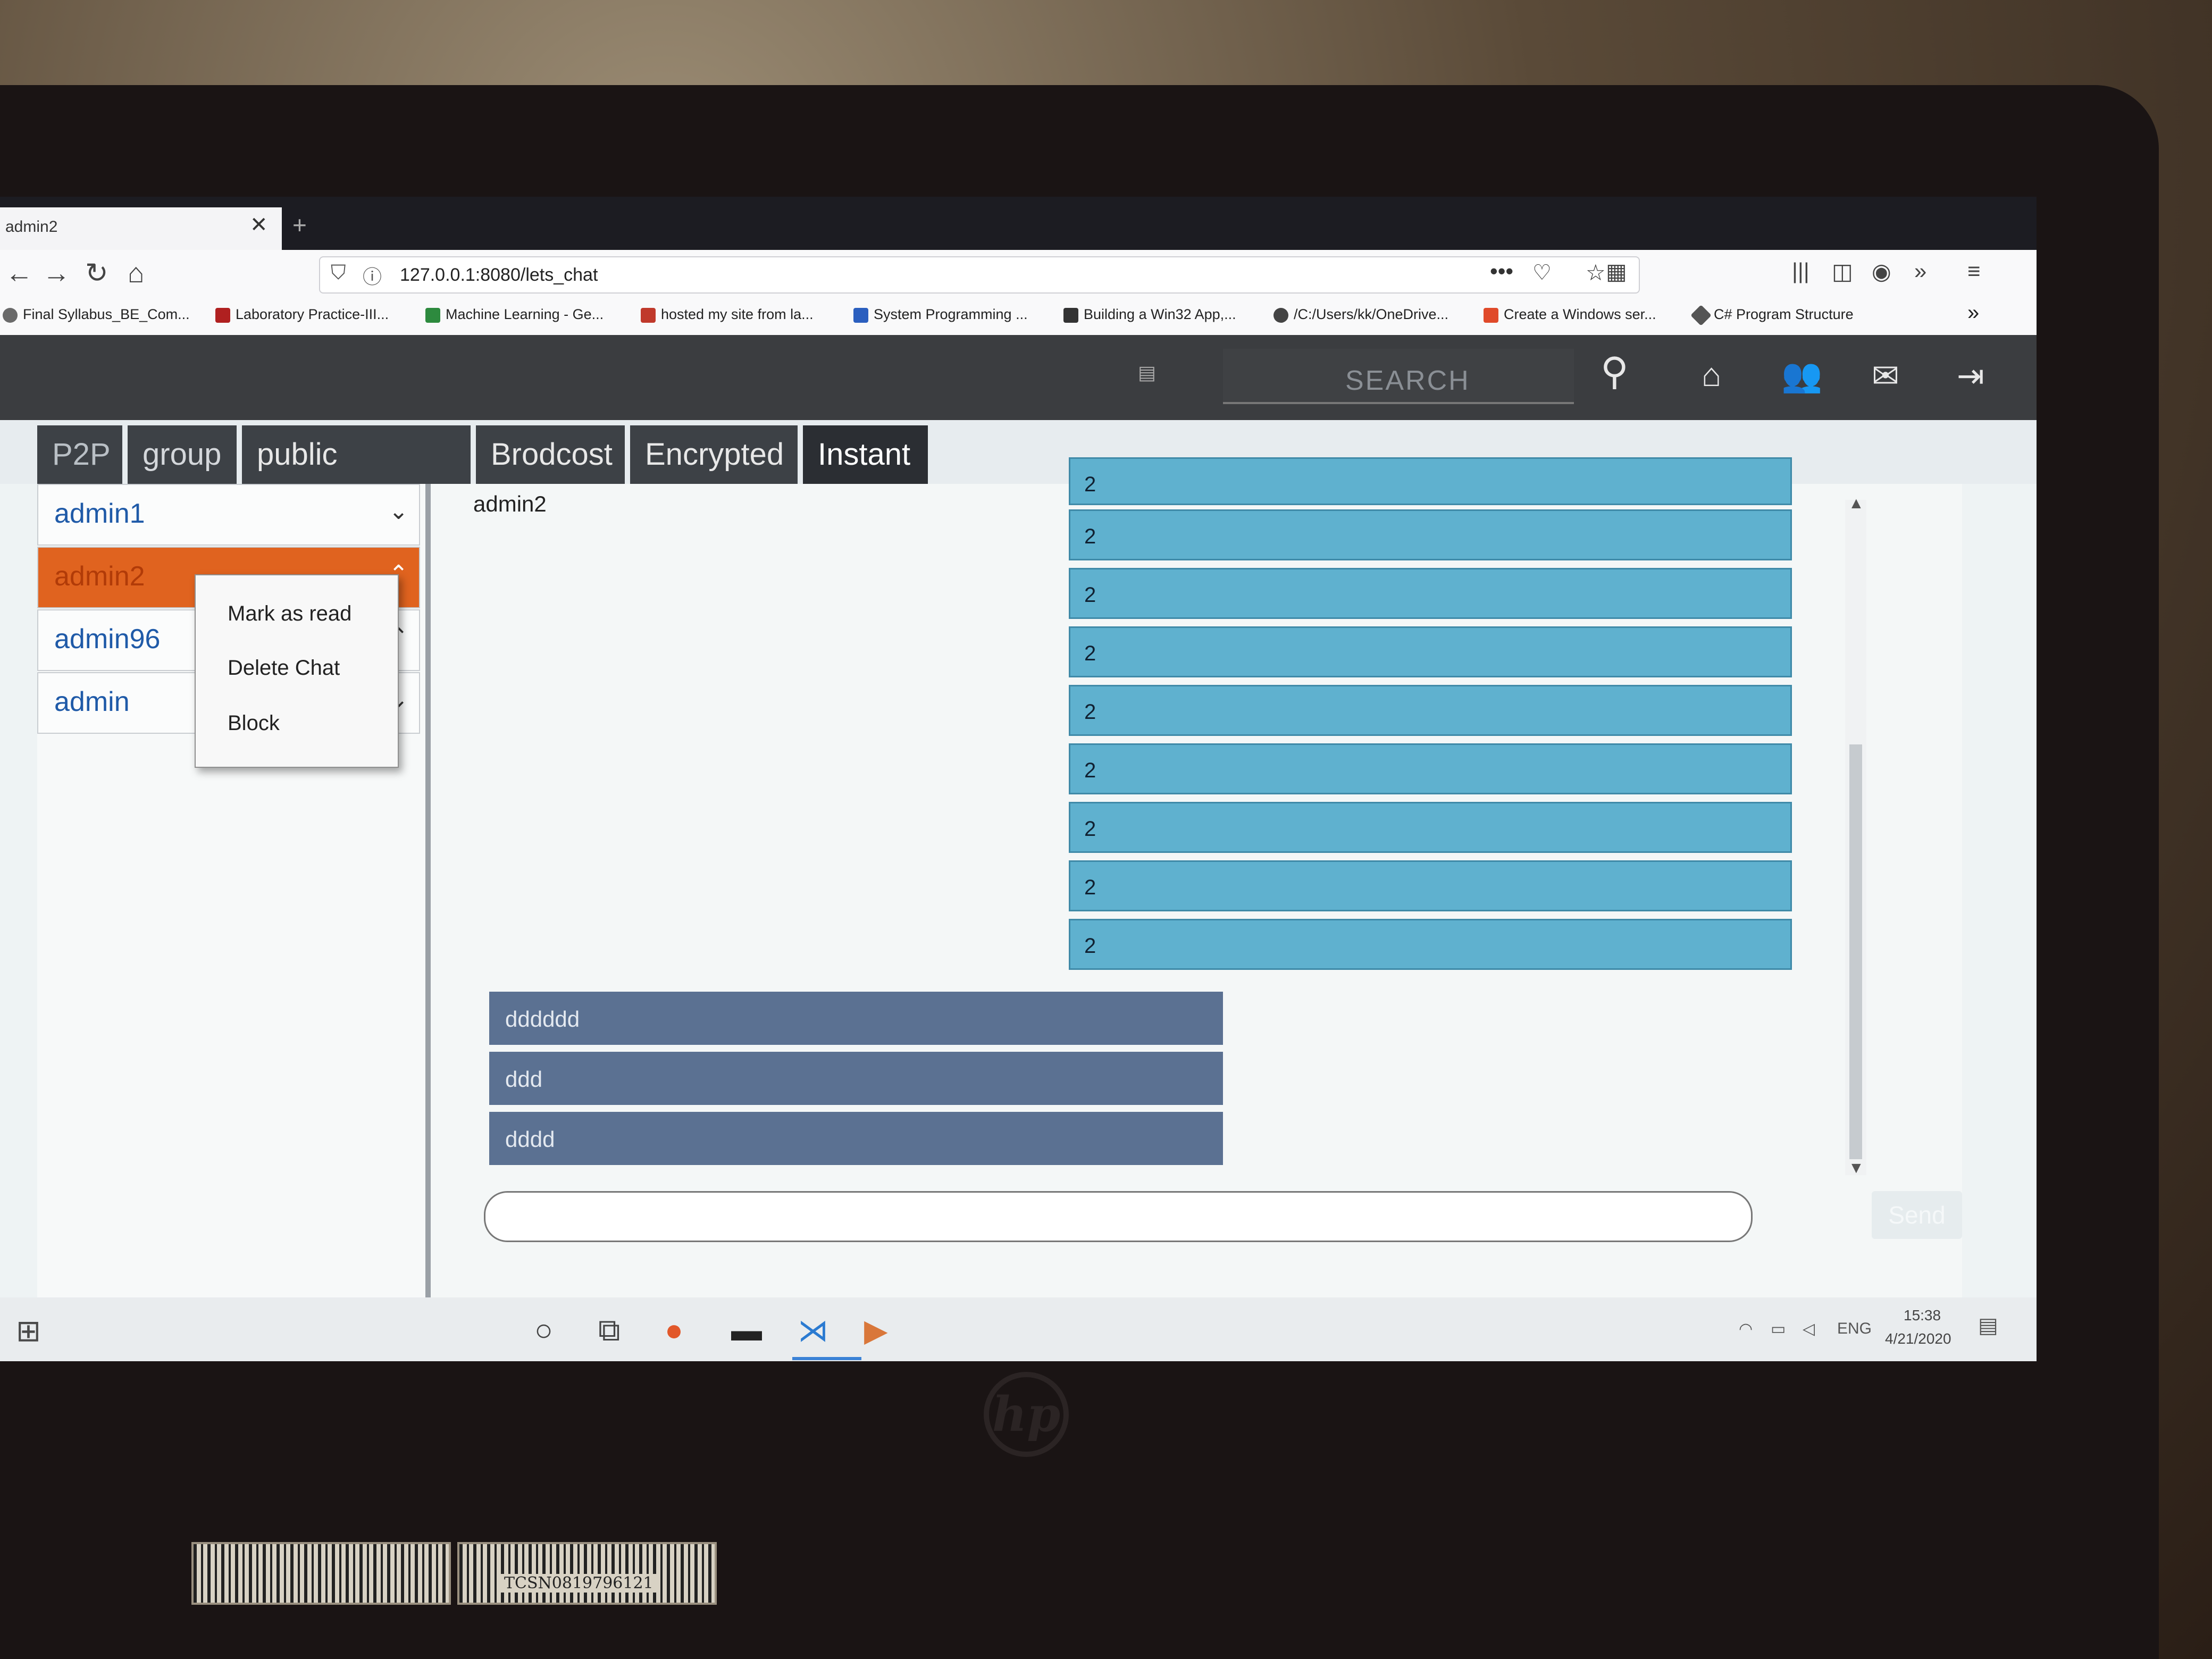 This screenshot has width=2212, height=1659. I want to click on forward-icon: →, so click(56, 273).